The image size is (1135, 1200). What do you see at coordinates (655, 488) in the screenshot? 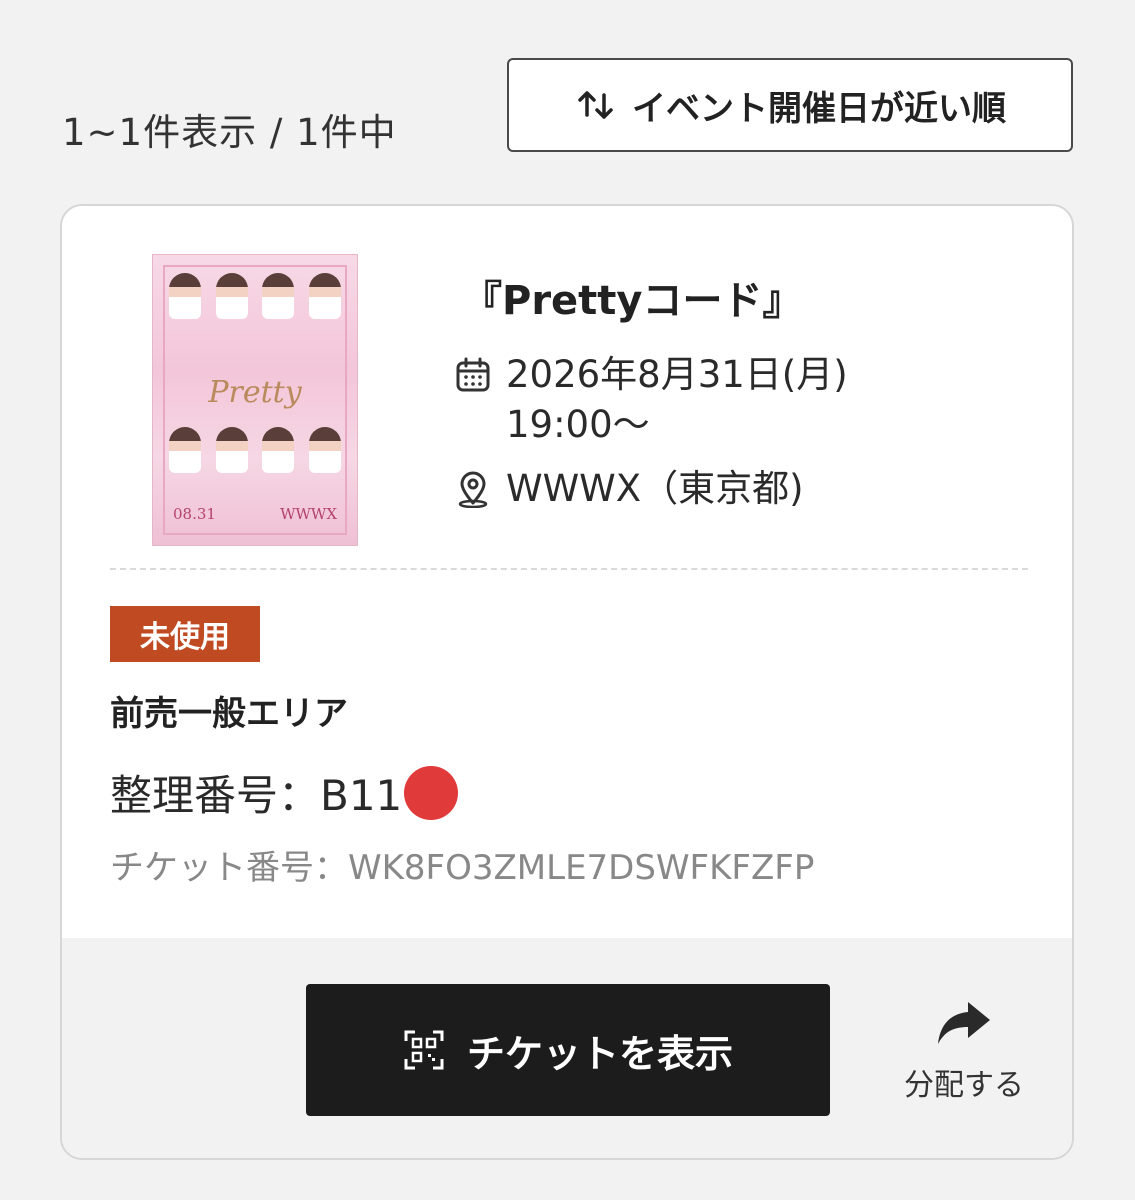
I see `event-venue-text: WWWX（東京都)` at bounding box center [655, 488].